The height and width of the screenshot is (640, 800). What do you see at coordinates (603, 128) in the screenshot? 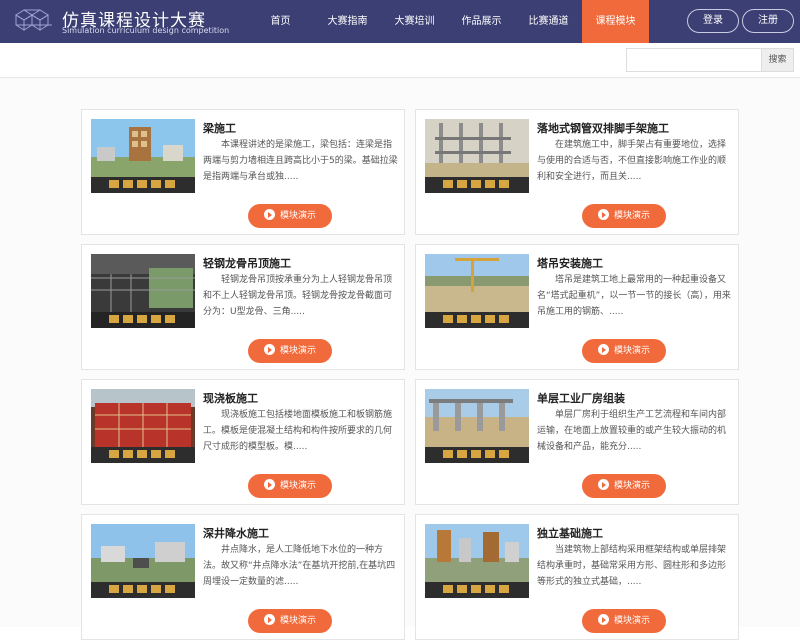
I see `course-title: 落地式钢管双排脚手架施工` at bounding box center [603, 128].